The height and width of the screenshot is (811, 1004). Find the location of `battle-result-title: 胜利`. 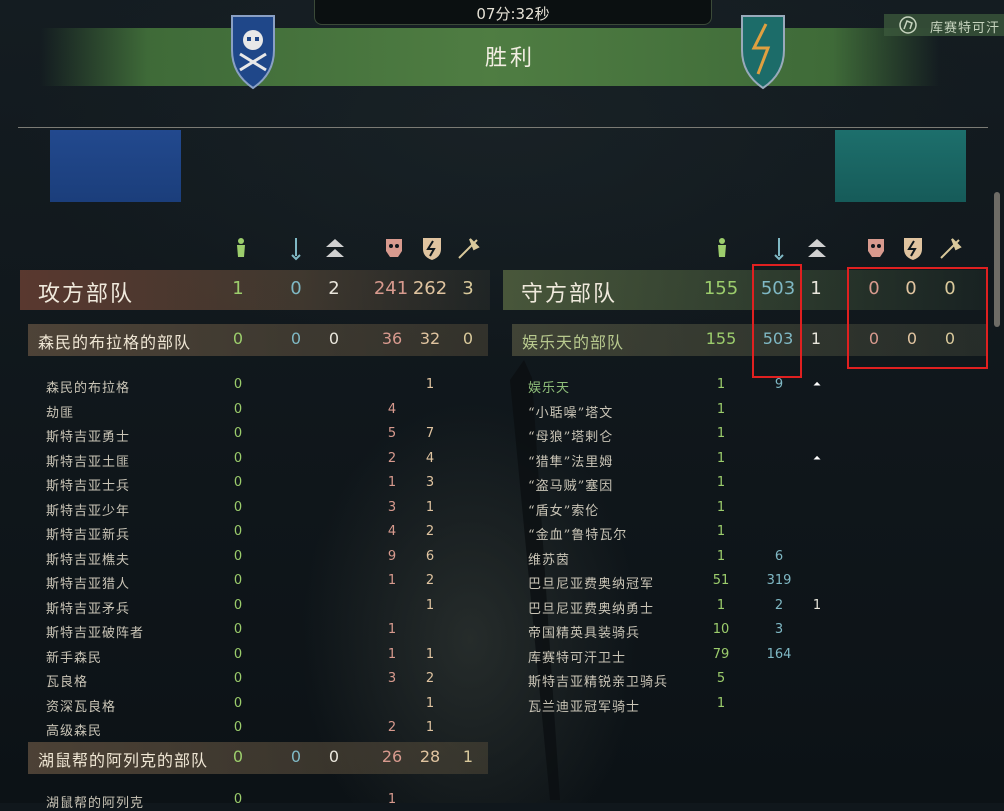

battle-result-title: 胜利 is located at coordinates (509, 58).